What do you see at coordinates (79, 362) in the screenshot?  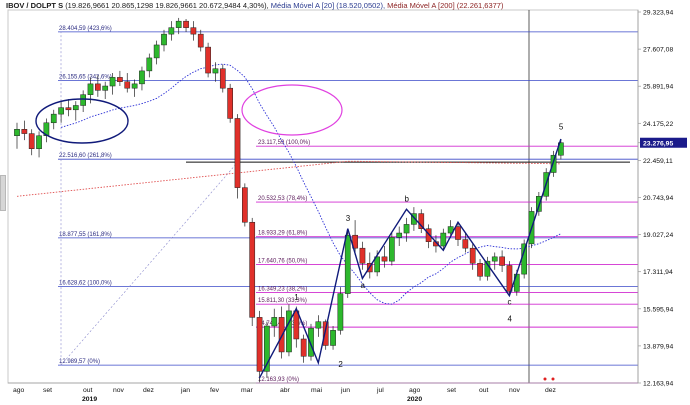 I see `fib-blue-label: 12.989,57 (0%)` at bounding box center [79, 362].